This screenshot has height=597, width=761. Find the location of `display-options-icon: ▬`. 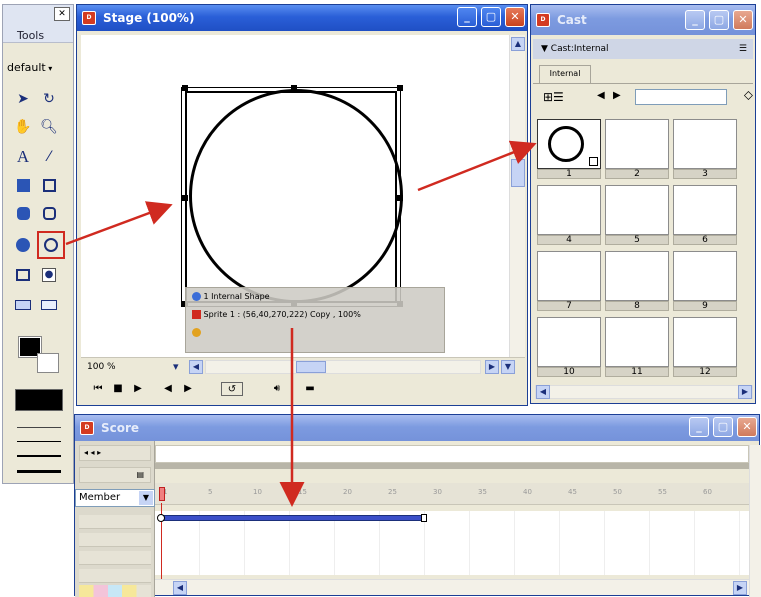

display-options-icon: ▬ is located at coordinates (310, 389).